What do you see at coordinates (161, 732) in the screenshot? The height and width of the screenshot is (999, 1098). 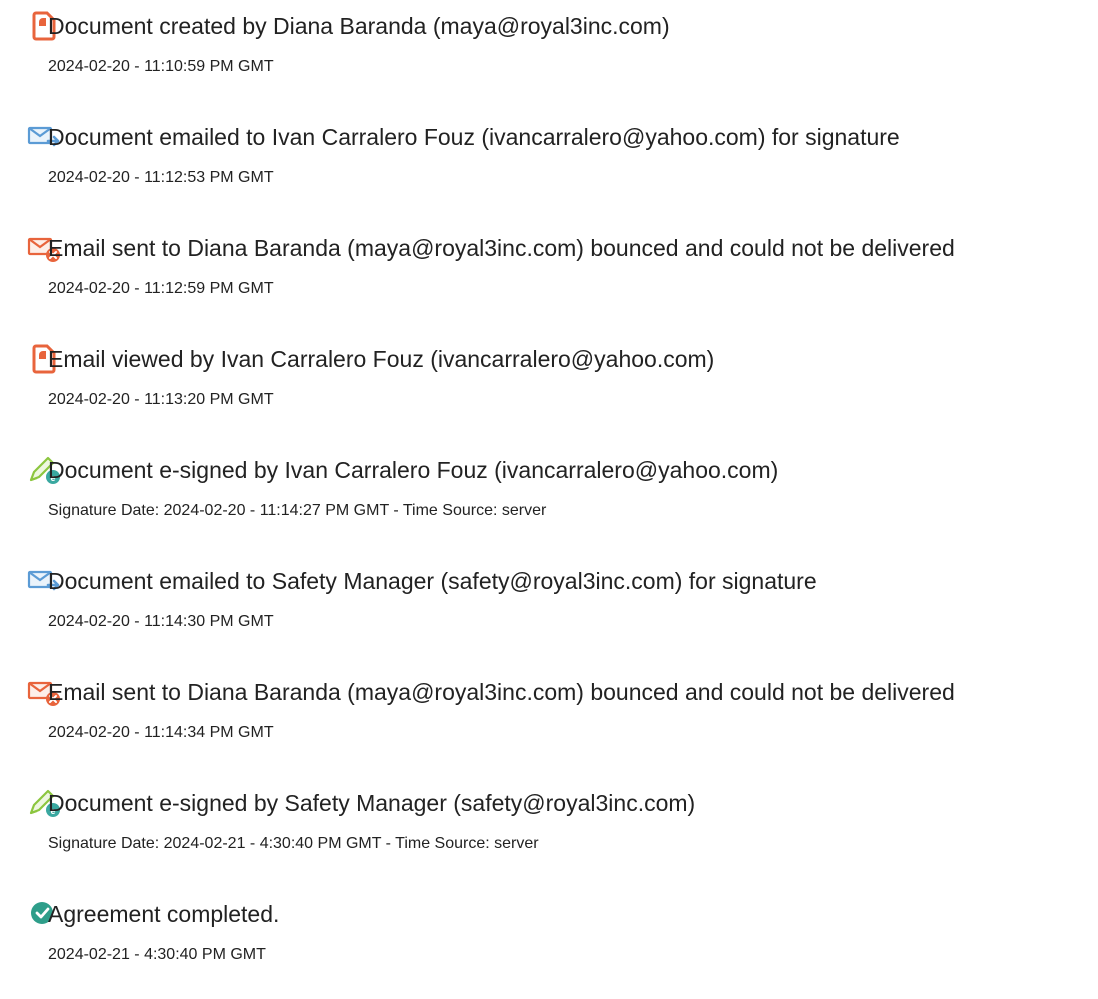 I see `entry-timestamp: 2024-02-20 - 11:14:34 PM GMT` at bounding box center [161, 732].